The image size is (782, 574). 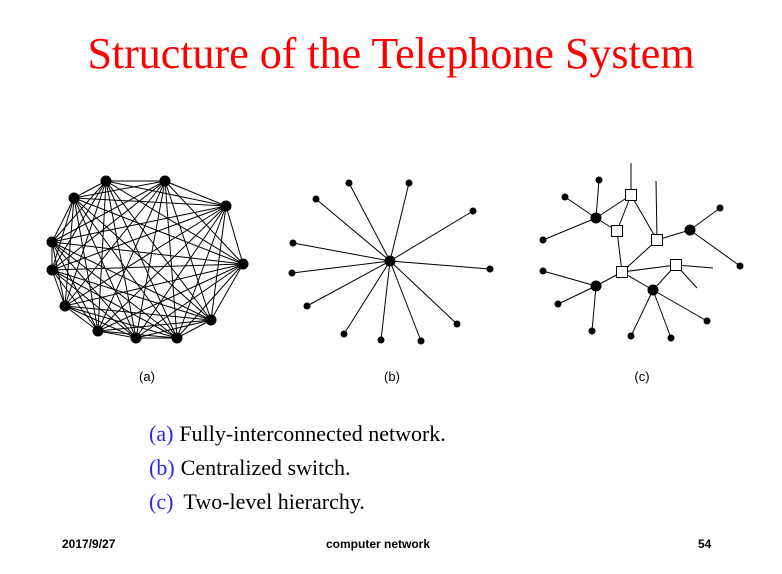 What do you see at coordinates (378, 544) in the screenshot?
I see `footer-course: computer network` at bounding box center [378, 544].